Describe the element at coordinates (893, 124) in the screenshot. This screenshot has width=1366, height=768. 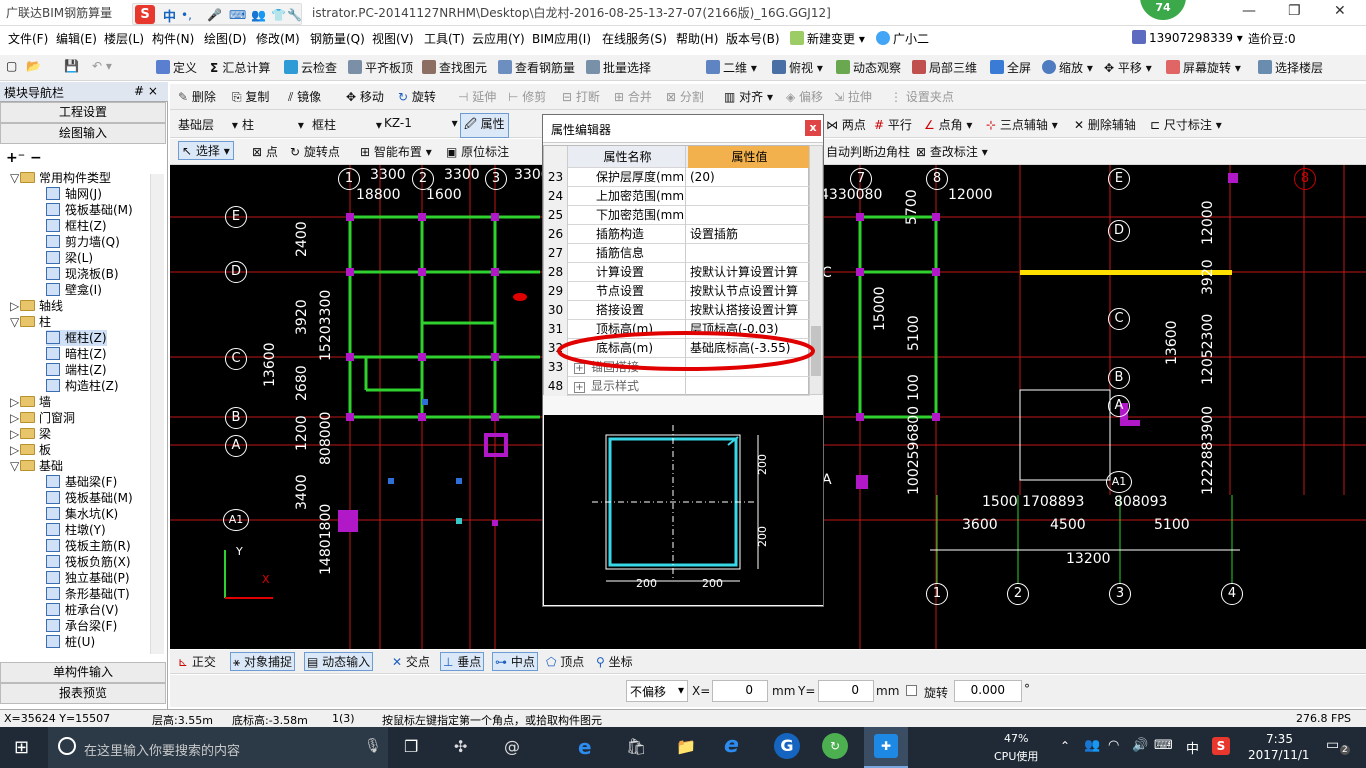
I see `parallel-button: # 平行` at that location.